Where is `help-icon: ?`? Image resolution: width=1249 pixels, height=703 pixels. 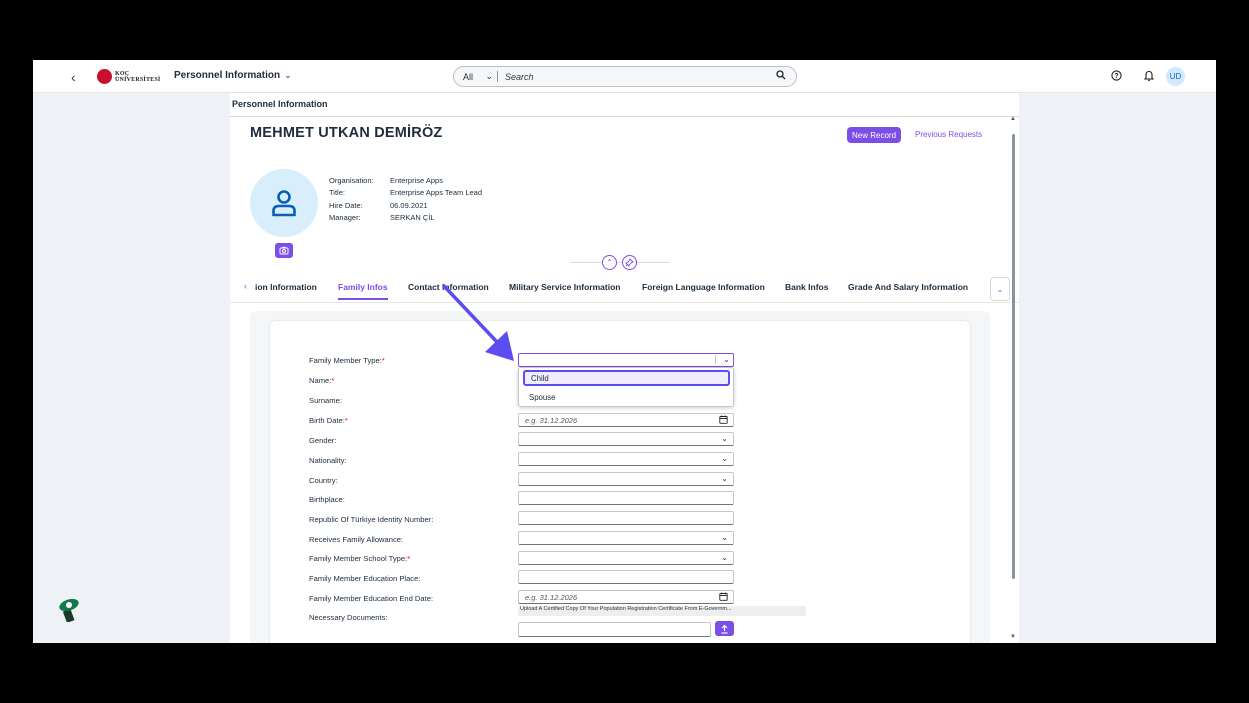 help-icon: ? is located at coordinates (1116, 77).